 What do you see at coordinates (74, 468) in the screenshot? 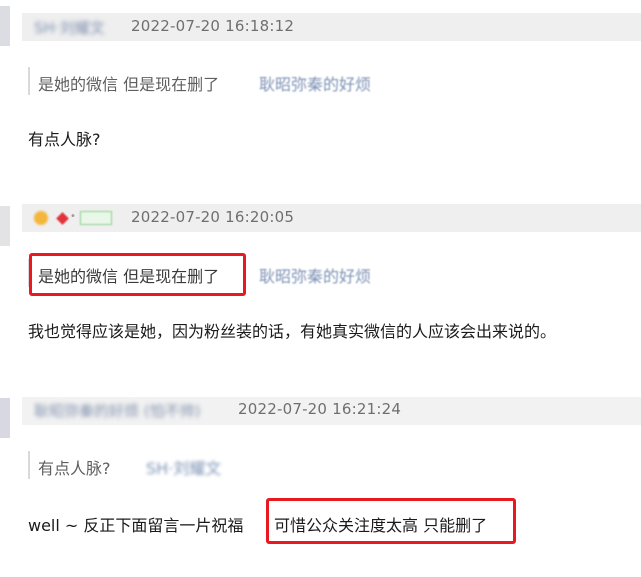
I see `quoted-text: 有点人脉?` at bounding box center [74, 468].